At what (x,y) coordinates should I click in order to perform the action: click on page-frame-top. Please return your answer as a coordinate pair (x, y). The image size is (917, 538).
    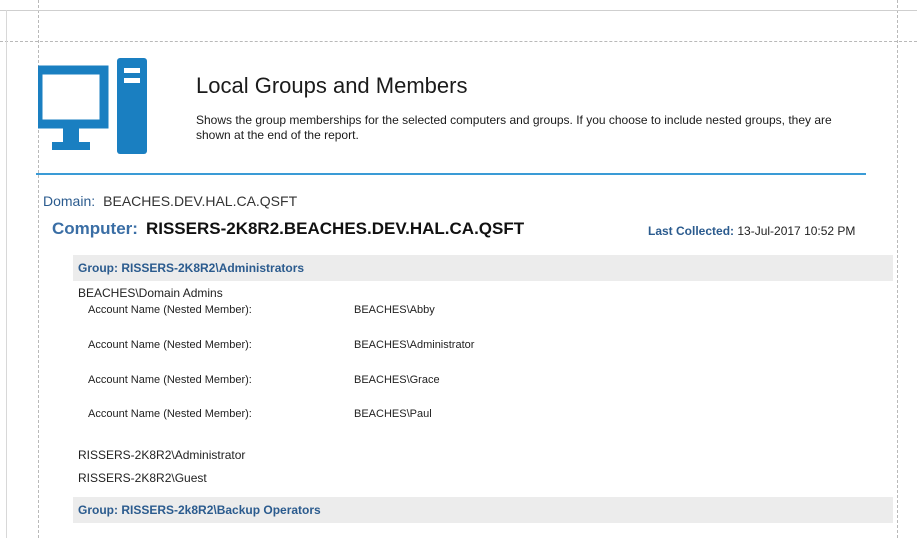
    Looking at the image, I should click on (458, 10).